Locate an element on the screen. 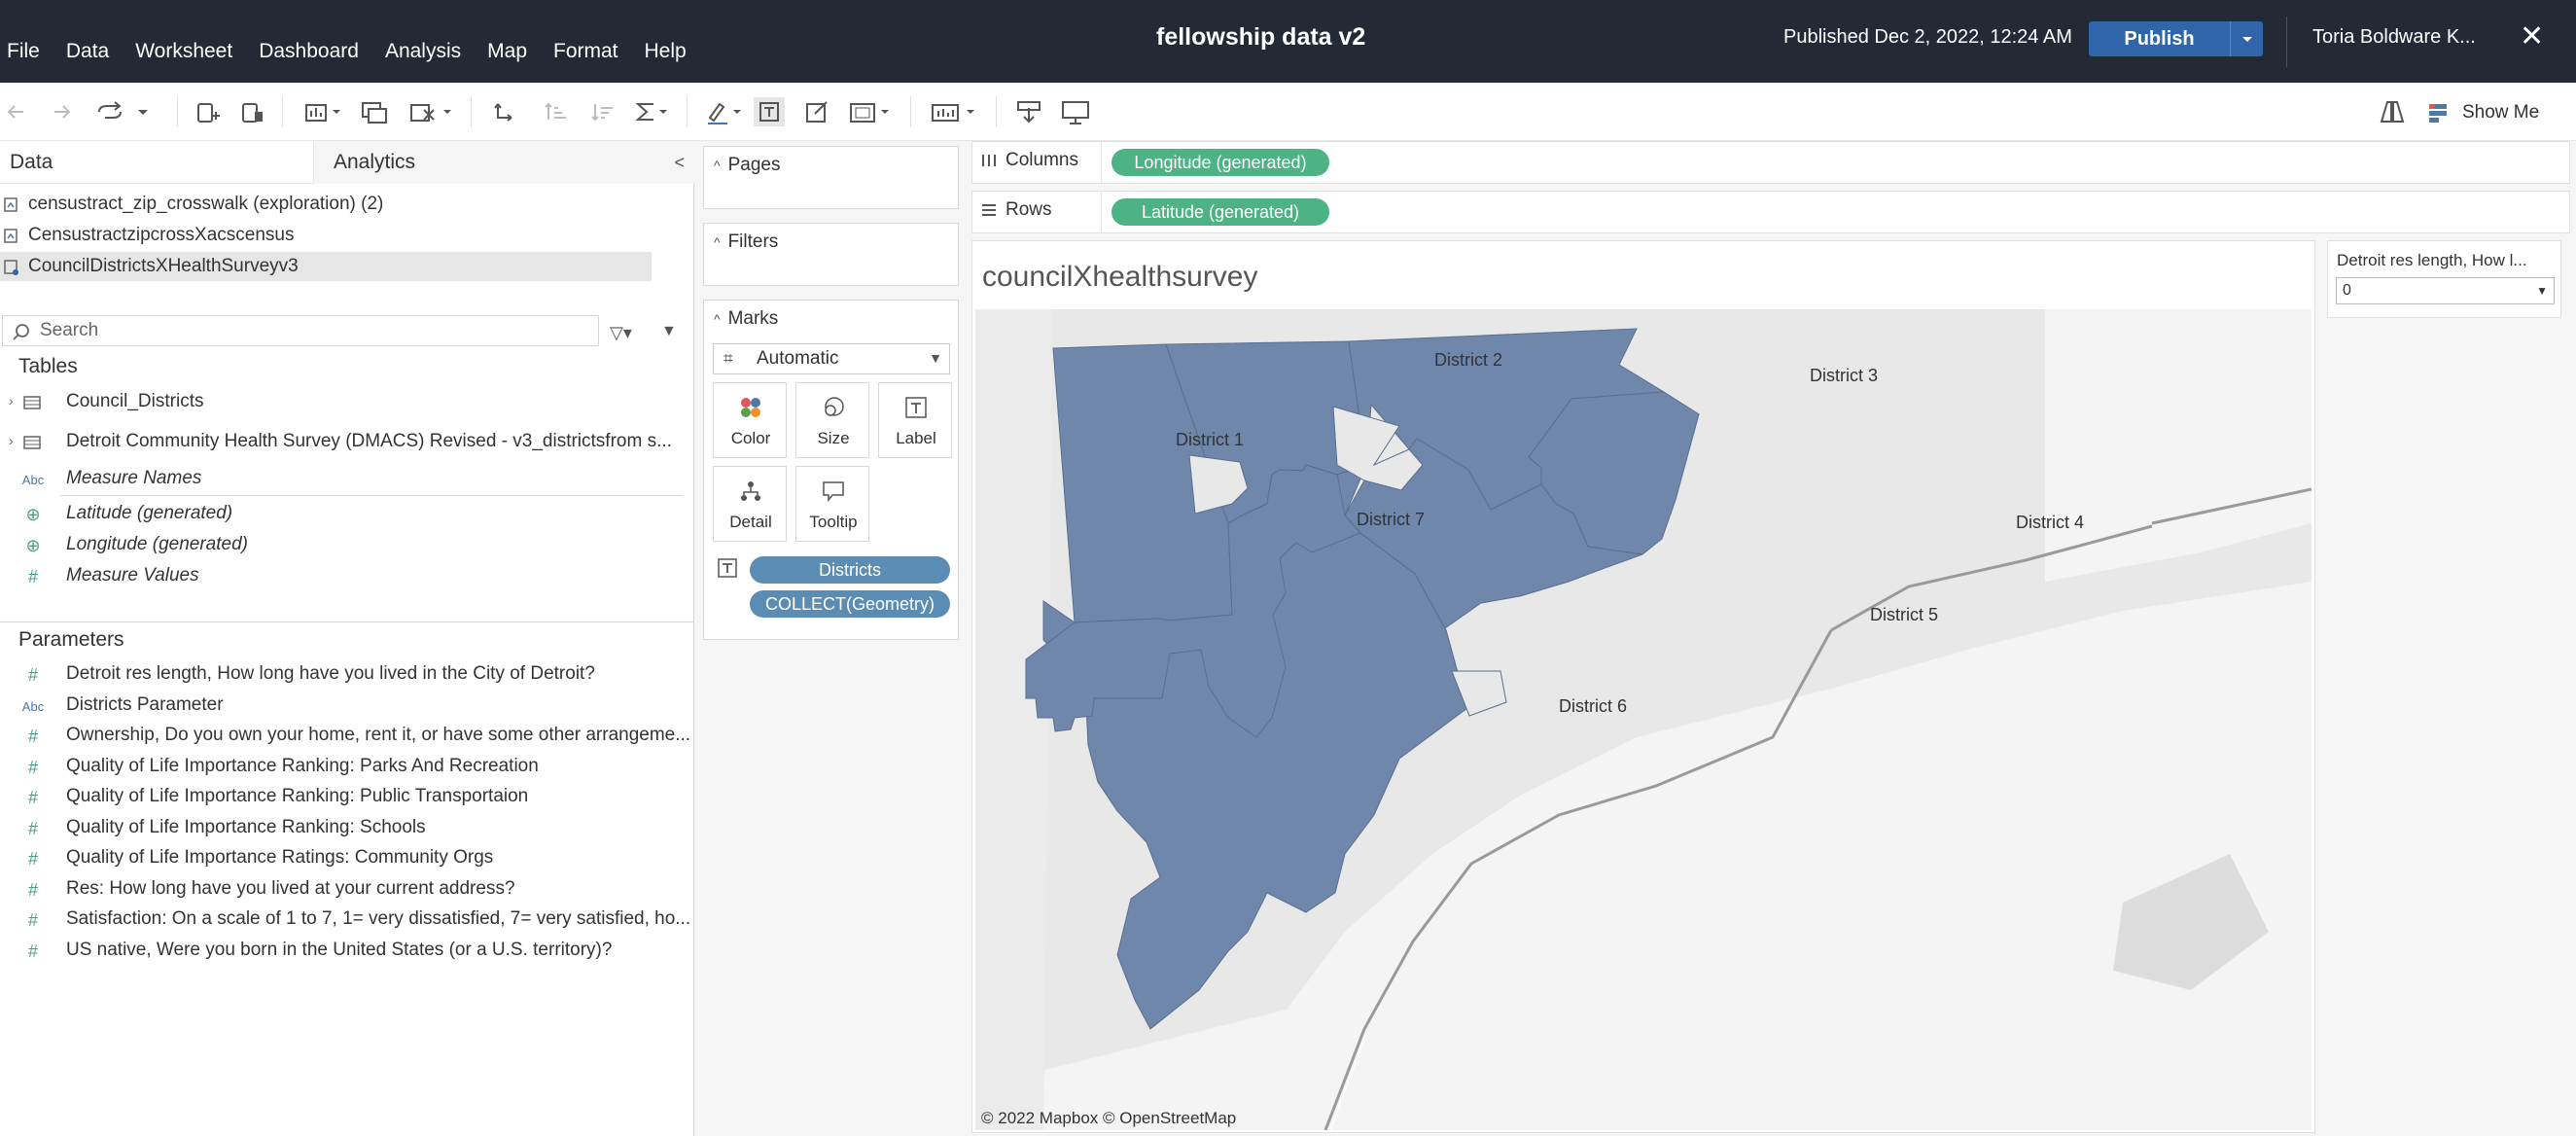 The width and height of the screenshot is (2576, 1136). detail-icon is located at coordinates (750, 491).